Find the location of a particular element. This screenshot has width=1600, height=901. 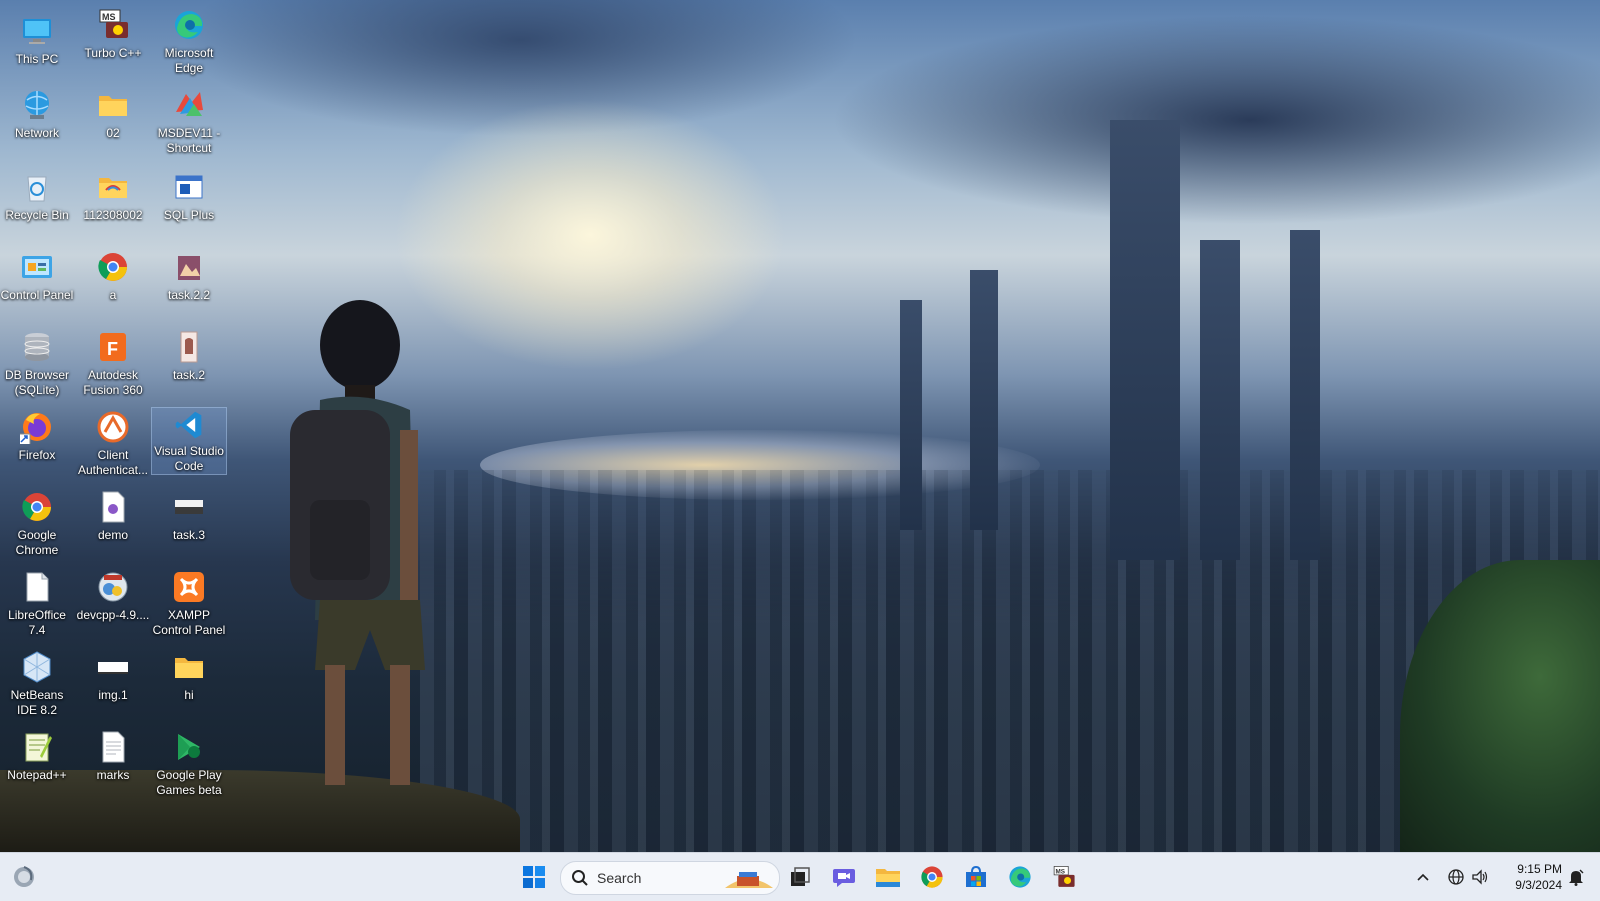

desktop-icon-google-chrome: Google Chrome is located at coordinates (37, 520).